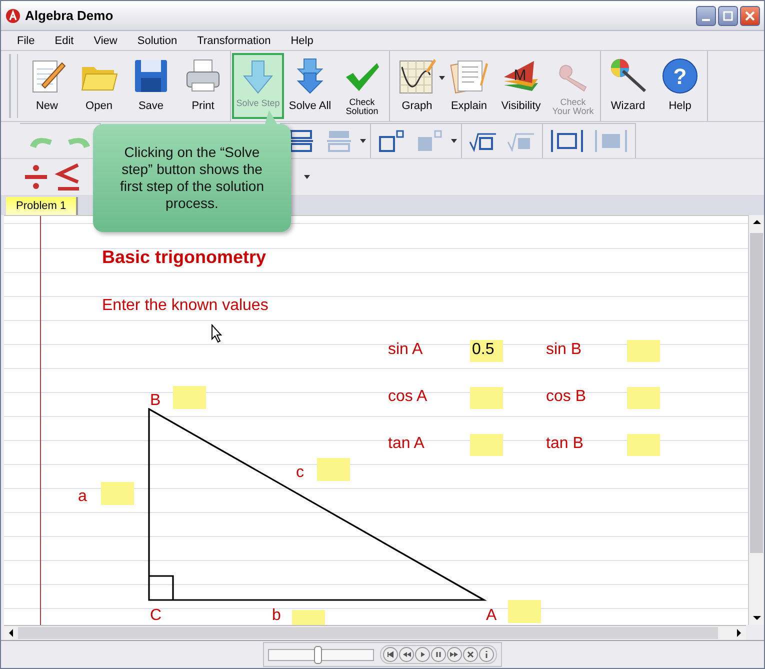 This screenshot has height=669, width=765. Describe the element at coordinates (486, 654) in the screenshot. I see `info-icon` at that location.